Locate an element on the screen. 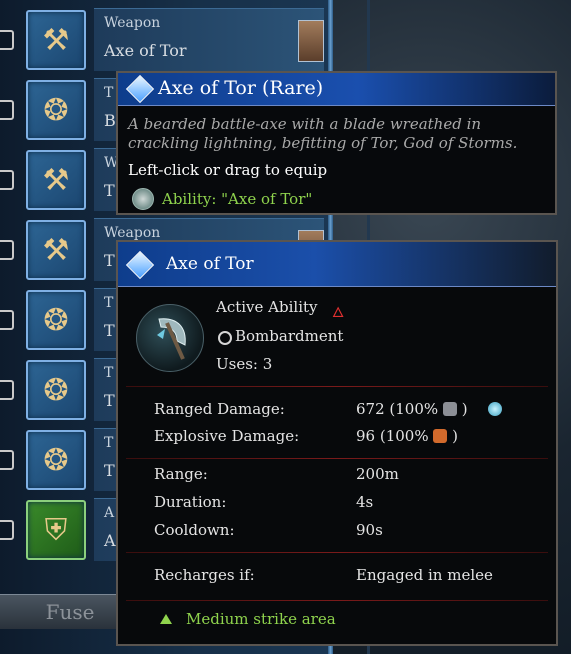  stat-value-cooldown: 90s is located at coordinates (369, 530).